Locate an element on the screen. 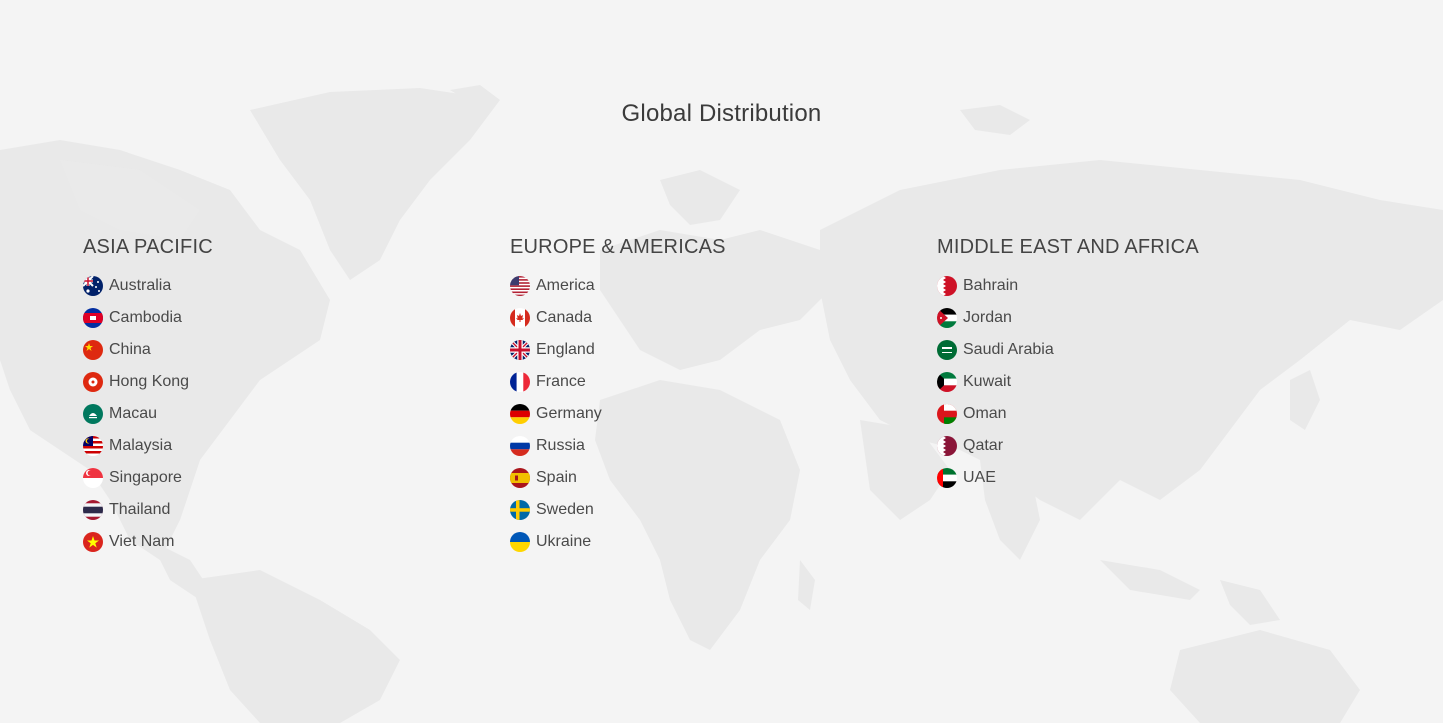 The height and width of the screenshot is (723, 1443). country-item-australia: Australia is located at coordinates (148, 286).